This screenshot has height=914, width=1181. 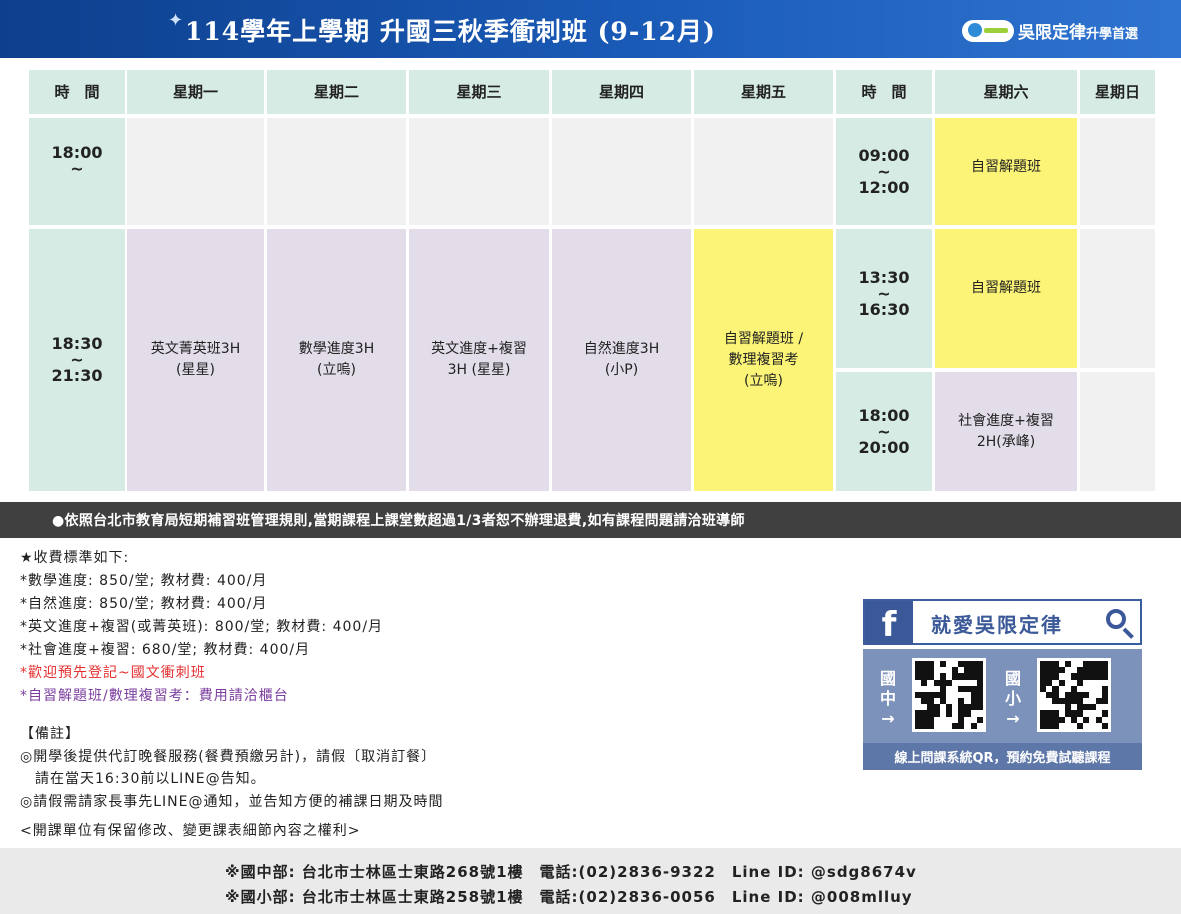 I want to click on facebook-search-bar: f 就愛吳限定律, so click(x=1002, y=622).